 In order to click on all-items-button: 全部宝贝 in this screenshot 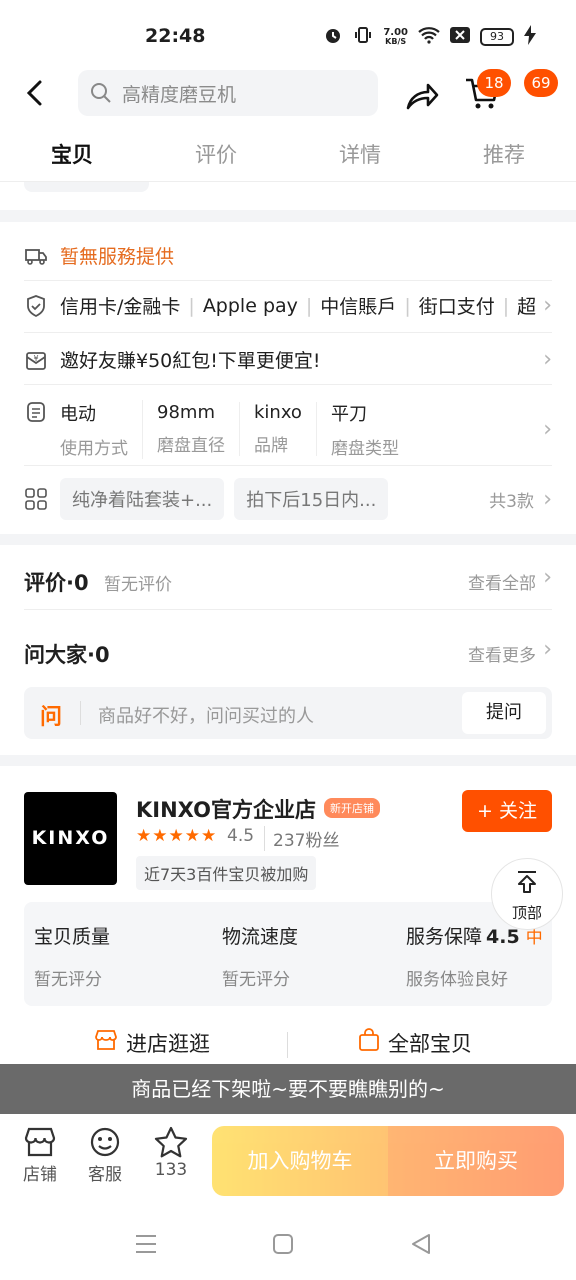, I will do `click(415, 1043)`.